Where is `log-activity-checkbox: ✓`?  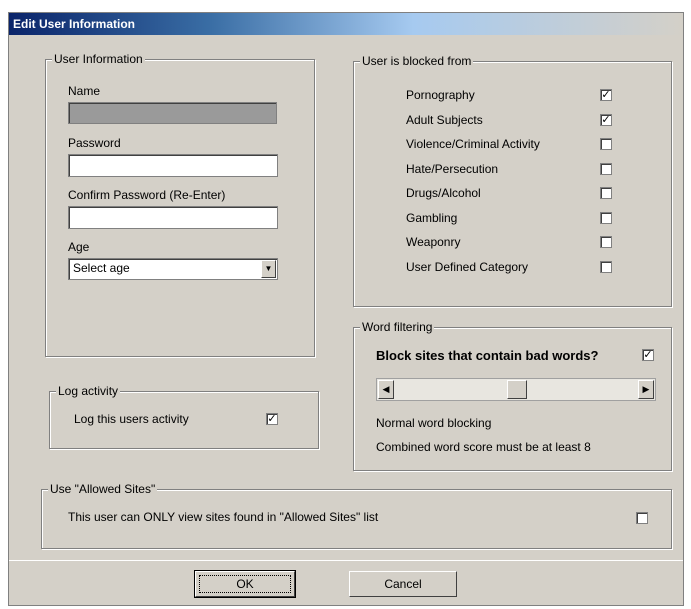 log-activity-checkbox: ✓ is located at coordinates (272, 419).